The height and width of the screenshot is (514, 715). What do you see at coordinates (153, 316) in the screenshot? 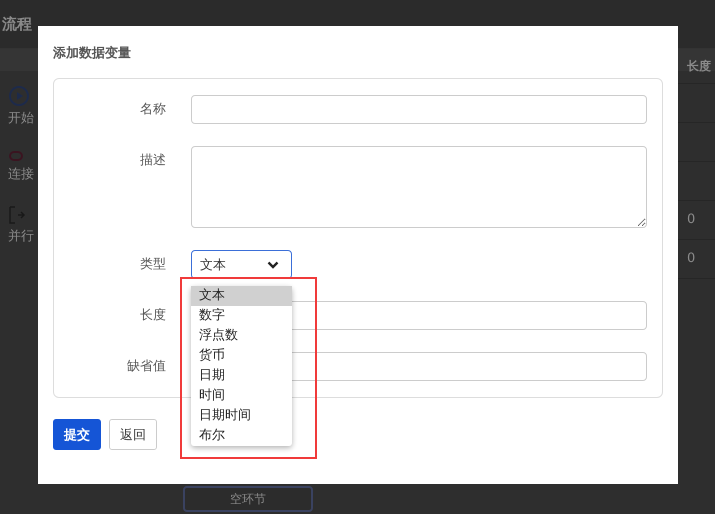
I see `field-label: 长度` at bounding box center [153, 316].